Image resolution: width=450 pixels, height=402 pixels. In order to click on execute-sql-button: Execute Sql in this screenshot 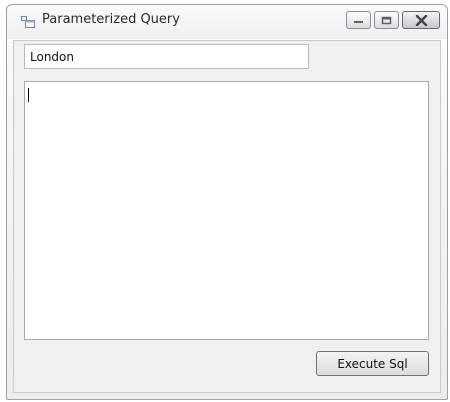, I will do `click(372, 363)`.